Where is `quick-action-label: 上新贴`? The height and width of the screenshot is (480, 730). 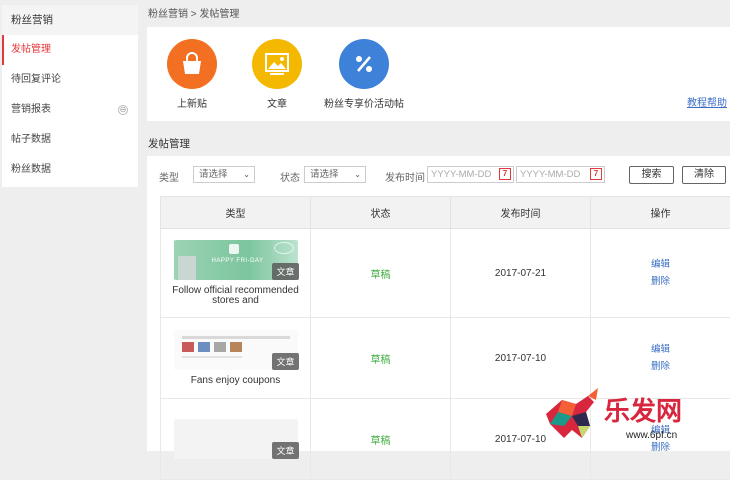
quick-action-label: 上新贴 is located at coordinates (192, 102).